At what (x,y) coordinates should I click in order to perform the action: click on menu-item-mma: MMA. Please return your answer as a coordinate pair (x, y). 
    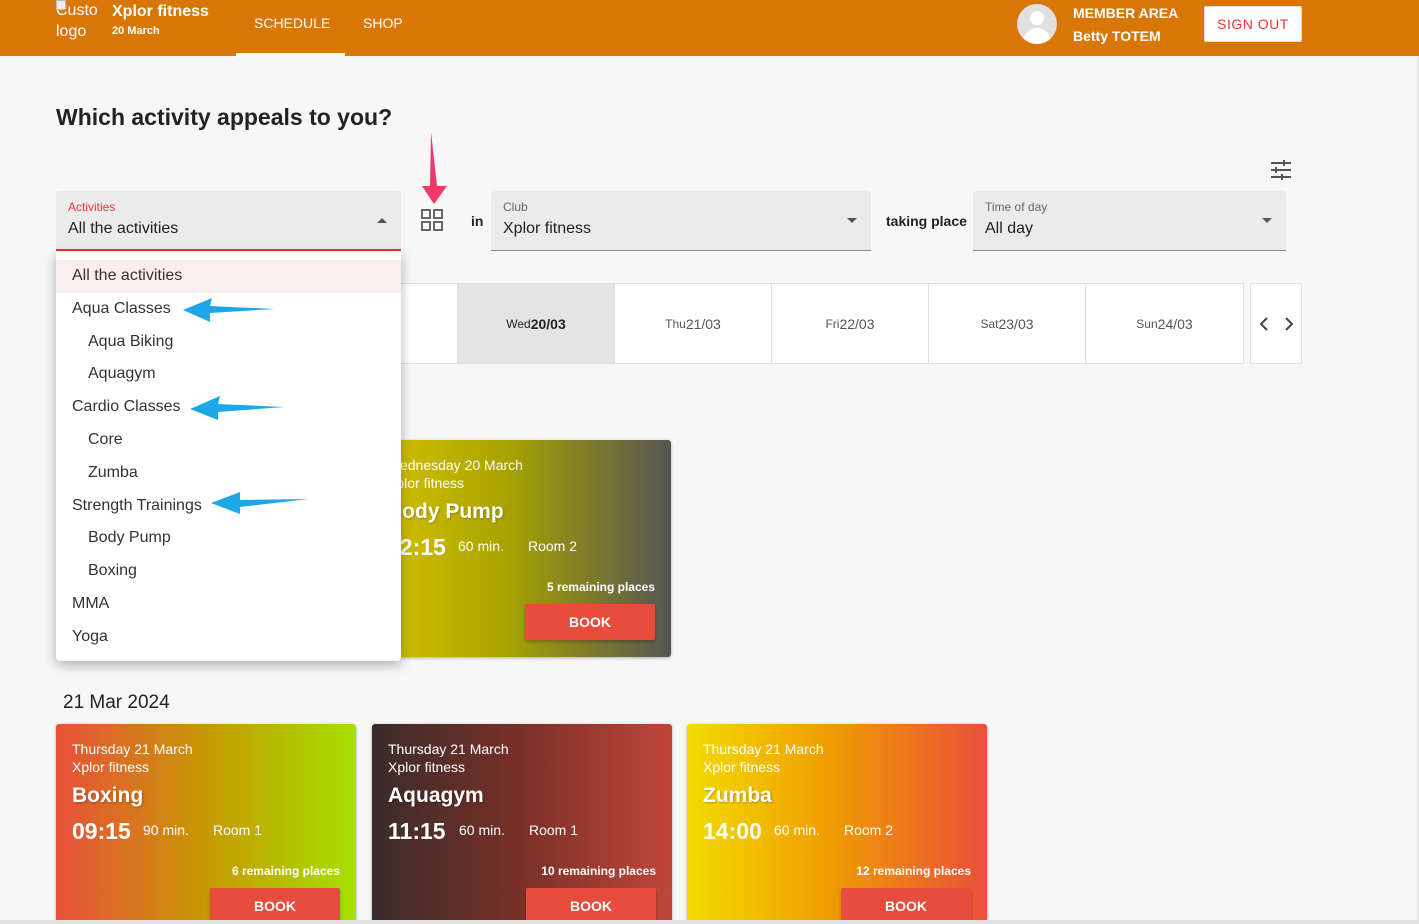
    Looking at the image, I should click on (228, 604).